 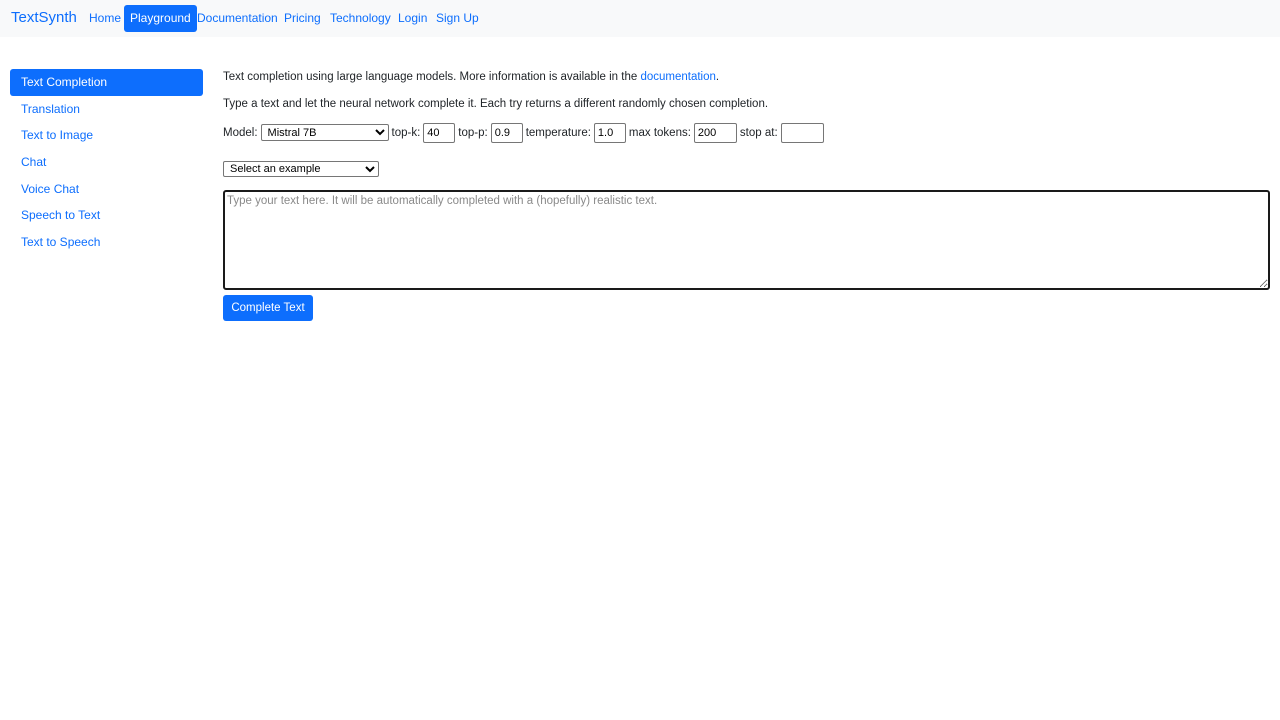 I want to click on documentation-link: documentation, so click(x=677, y=77).